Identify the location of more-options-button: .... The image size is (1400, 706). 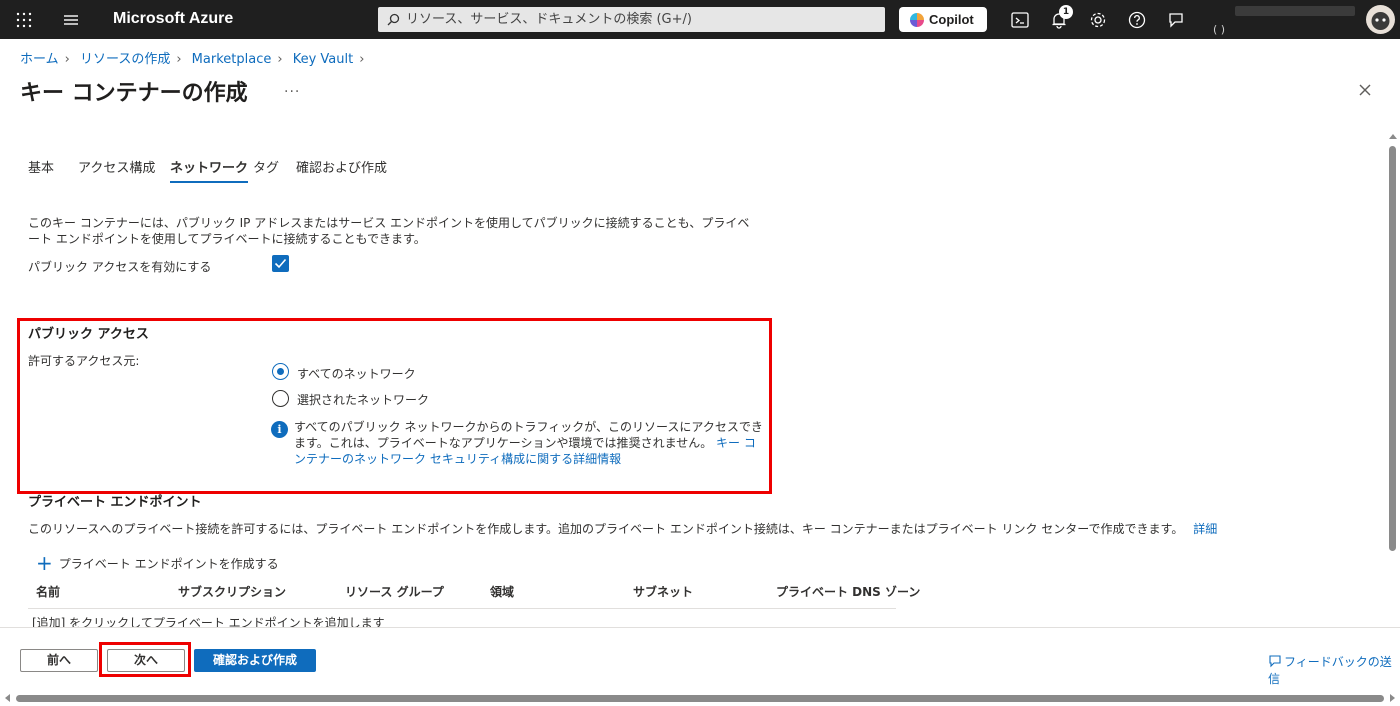
(292, 88).